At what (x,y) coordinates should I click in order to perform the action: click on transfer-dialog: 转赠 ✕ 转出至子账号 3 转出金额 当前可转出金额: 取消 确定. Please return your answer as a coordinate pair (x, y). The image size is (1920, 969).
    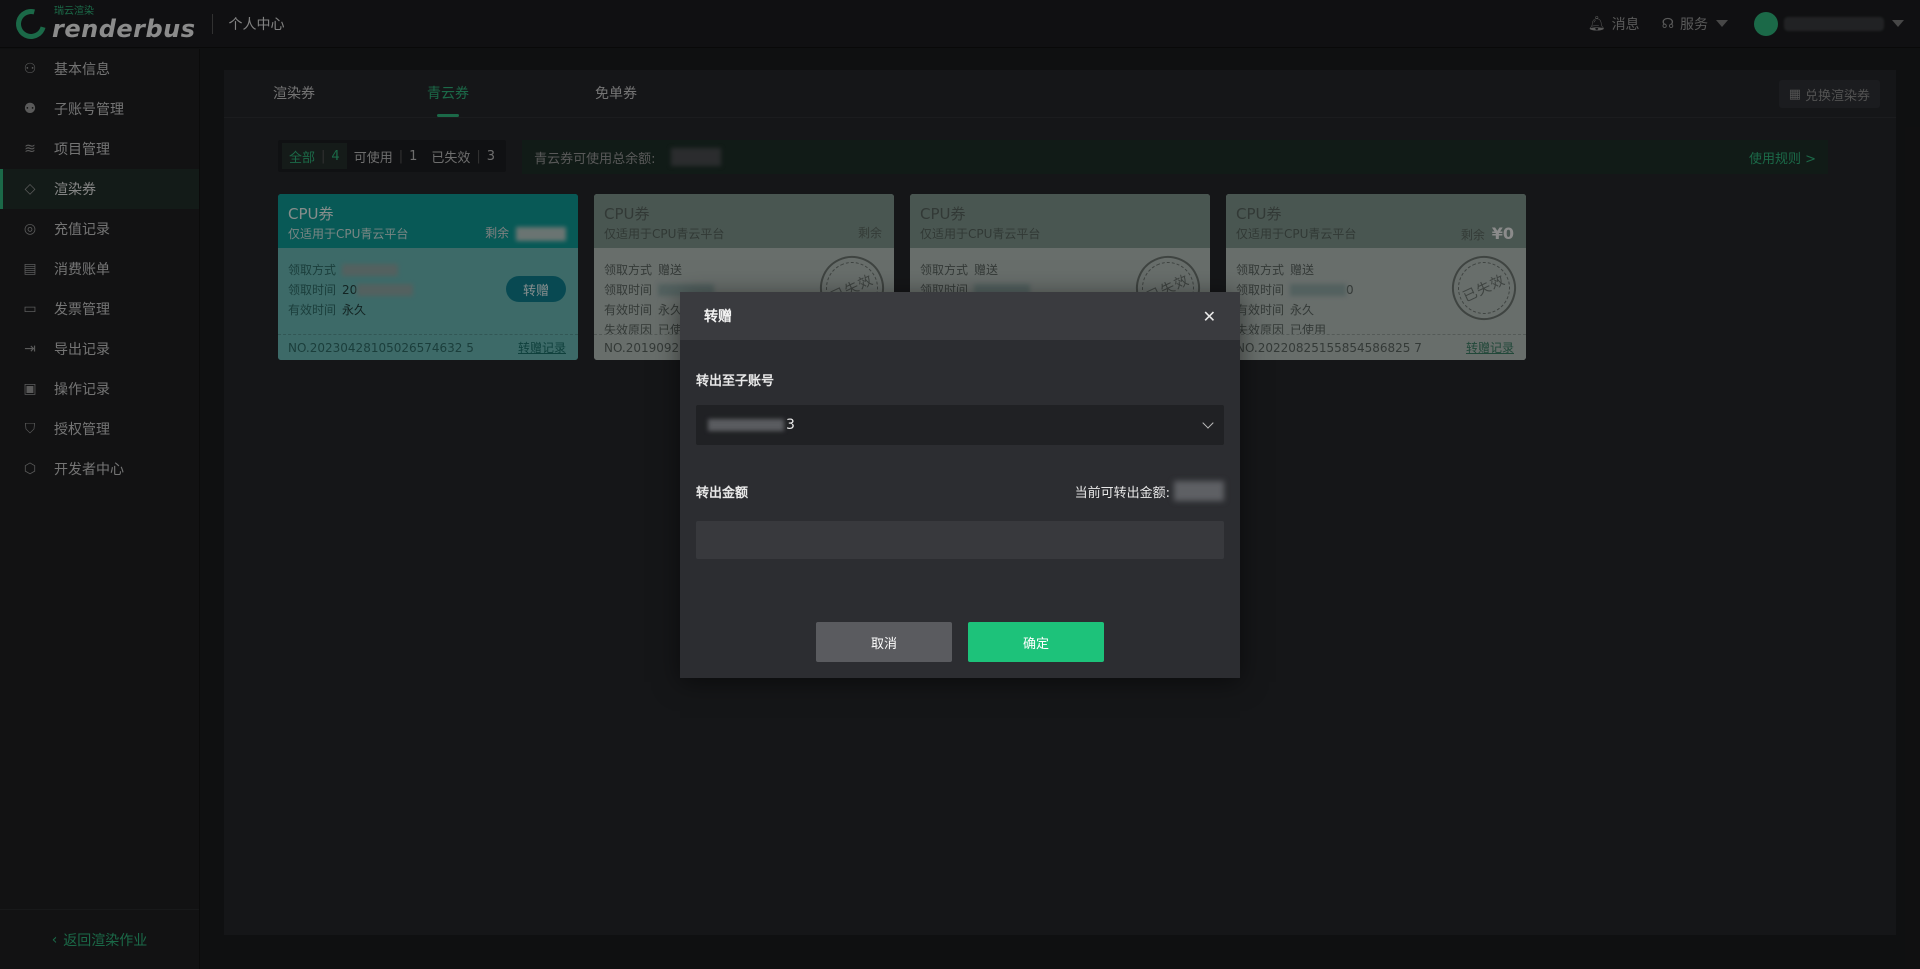
    Looking at the image, I should click on (960, 485).